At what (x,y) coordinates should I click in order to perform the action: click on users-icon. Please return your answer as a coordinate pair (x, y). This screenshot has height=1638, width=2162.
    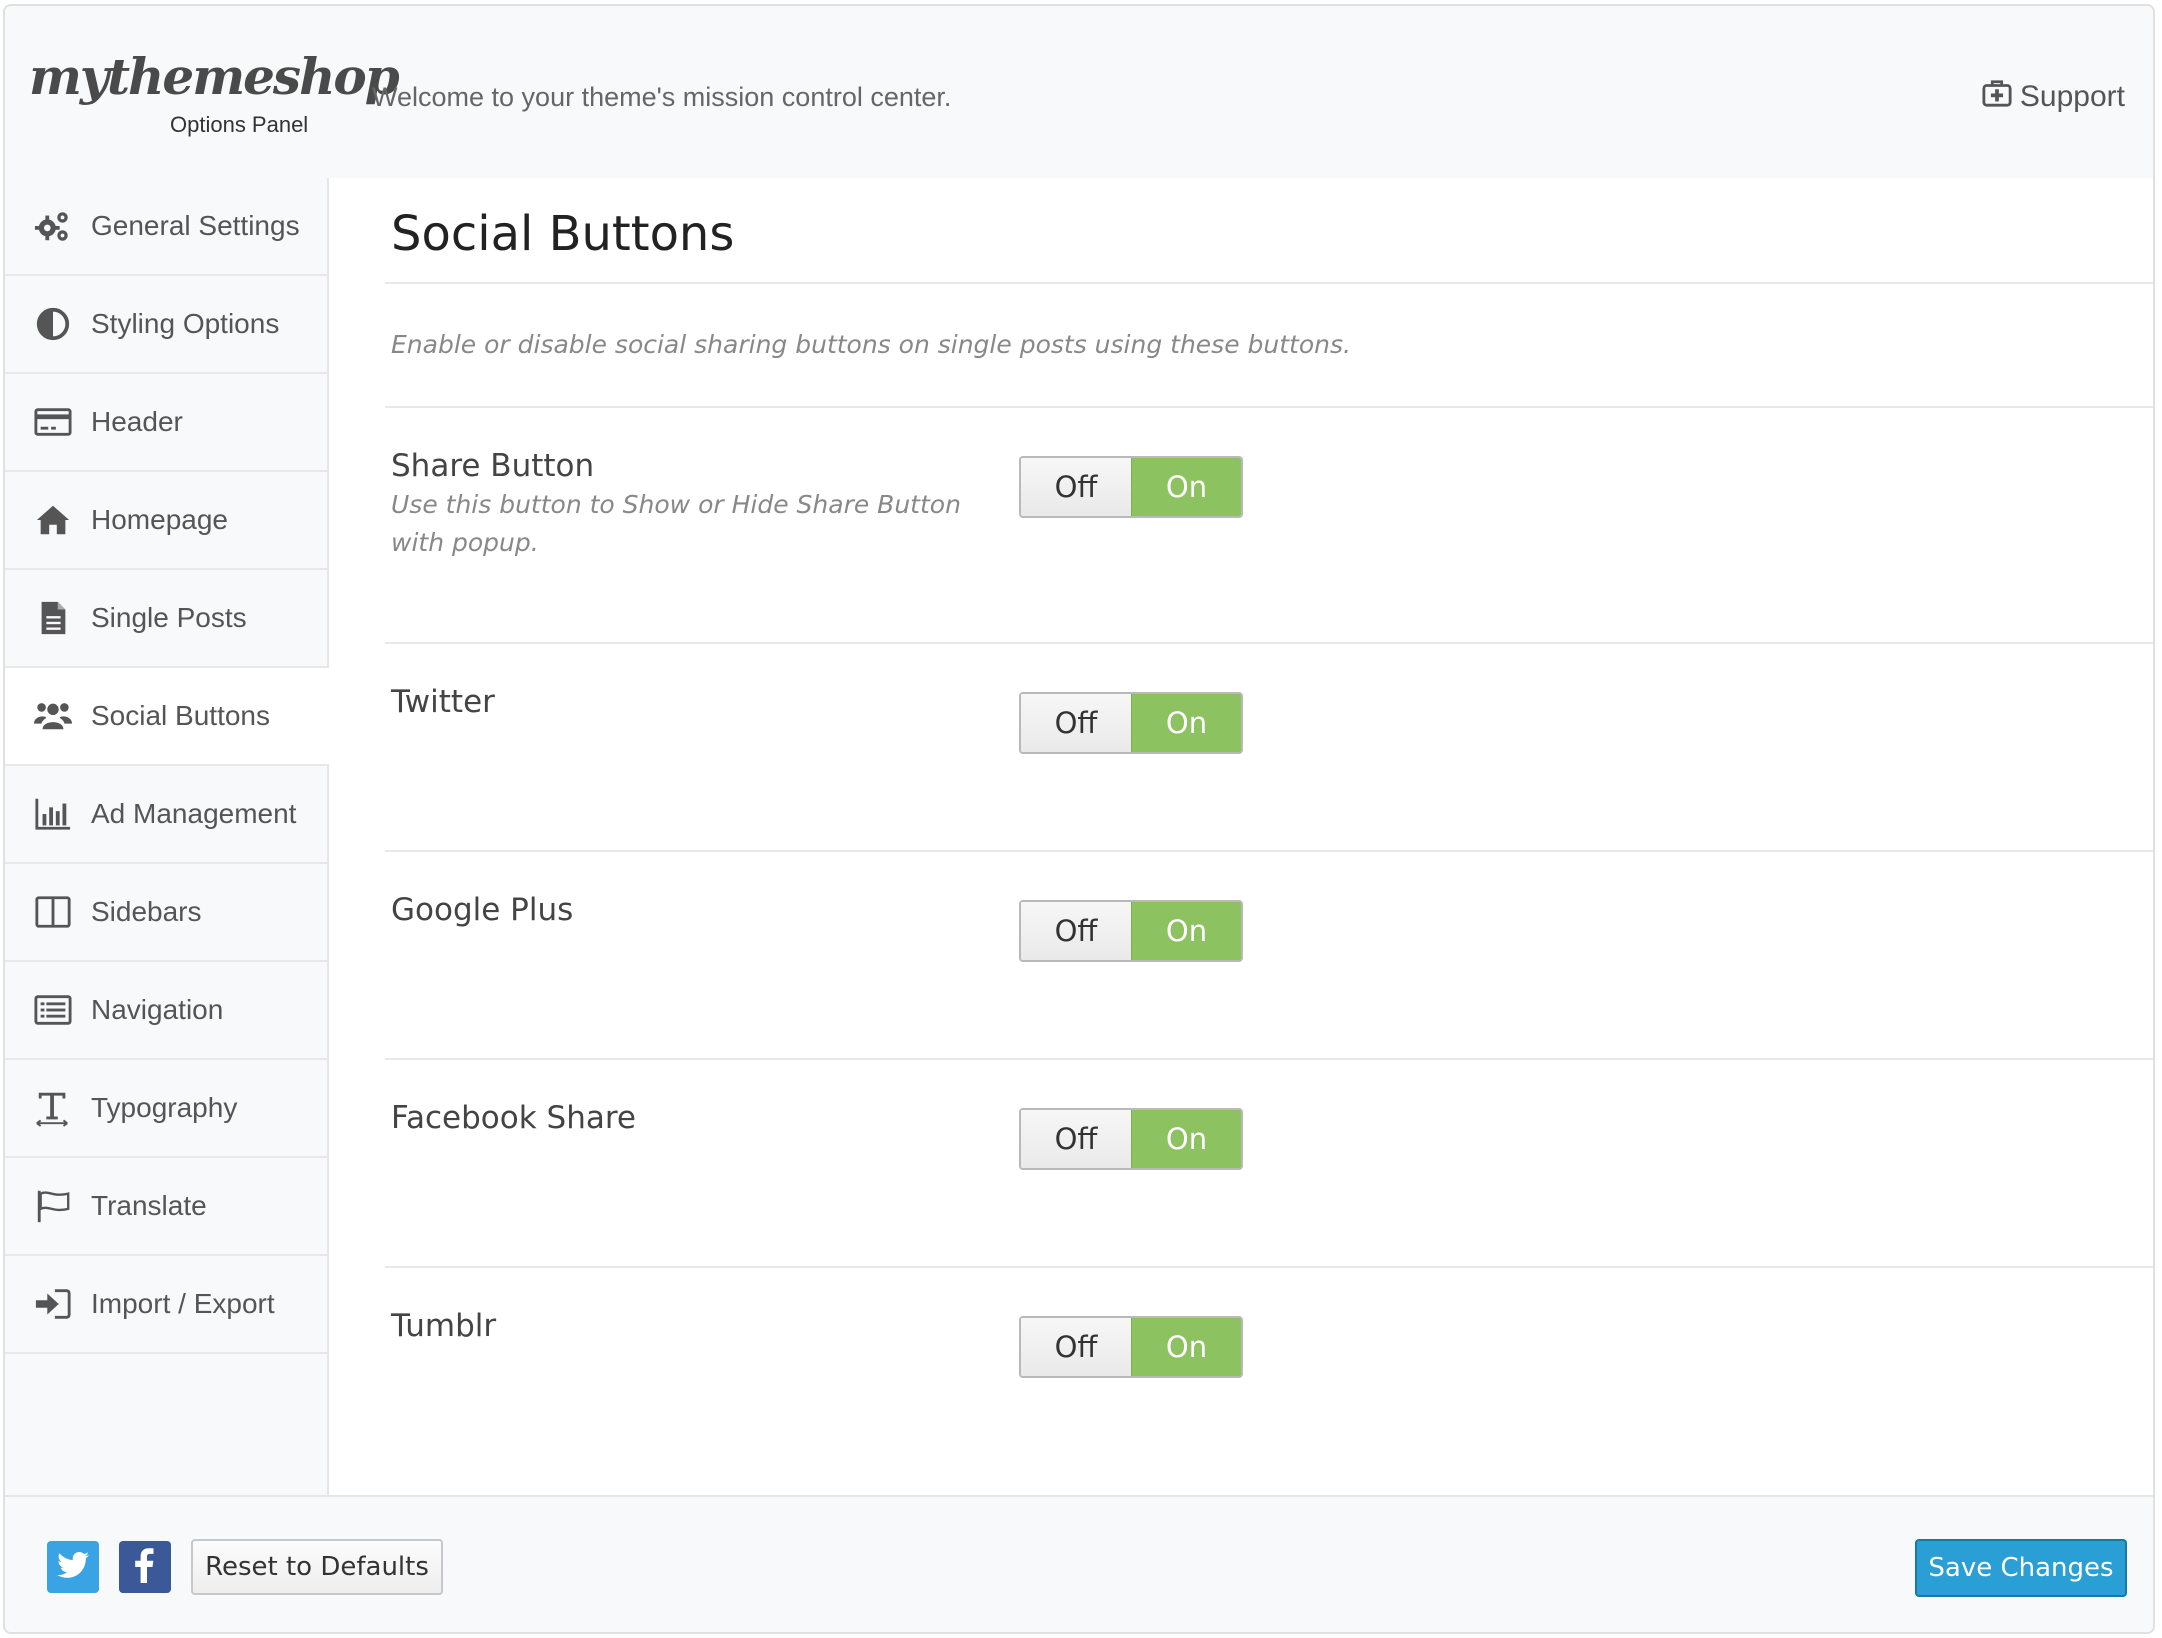
    Looking at the image, I should click on (53, 716).